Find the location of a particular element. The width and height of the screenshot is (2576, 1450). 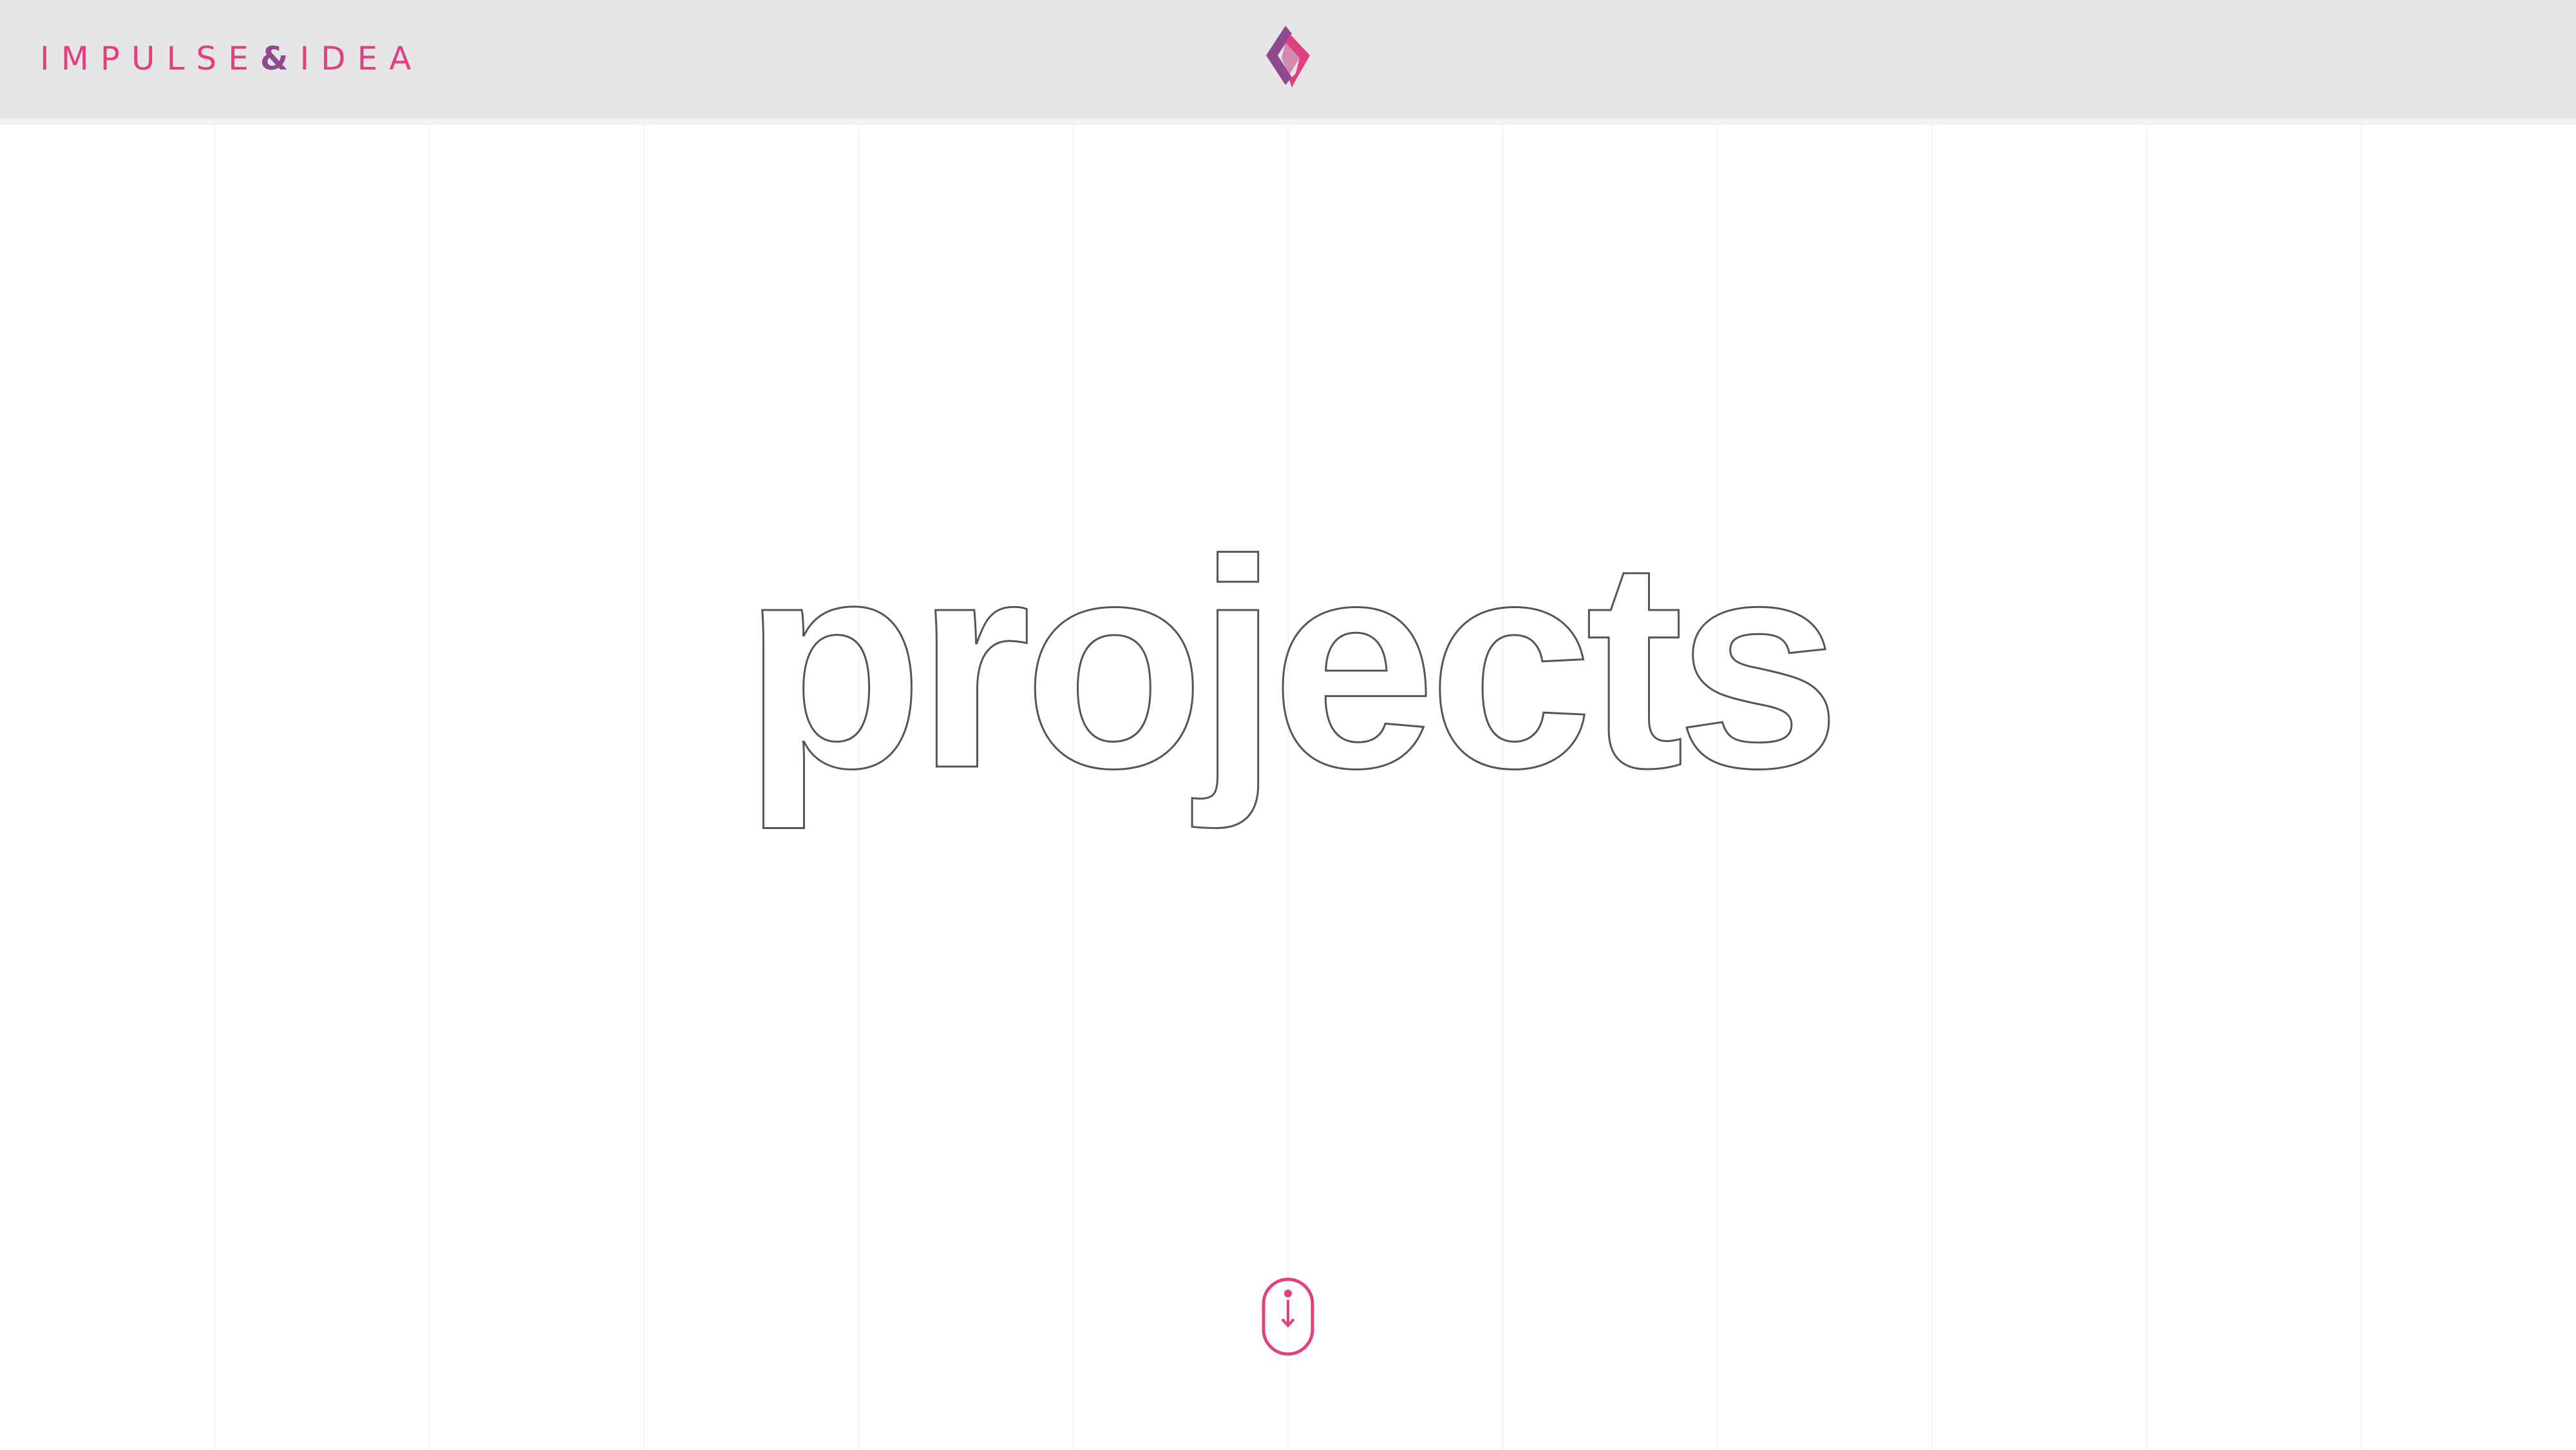

diamond-chevron-logo-icon is located at coordinates (1288, 57).